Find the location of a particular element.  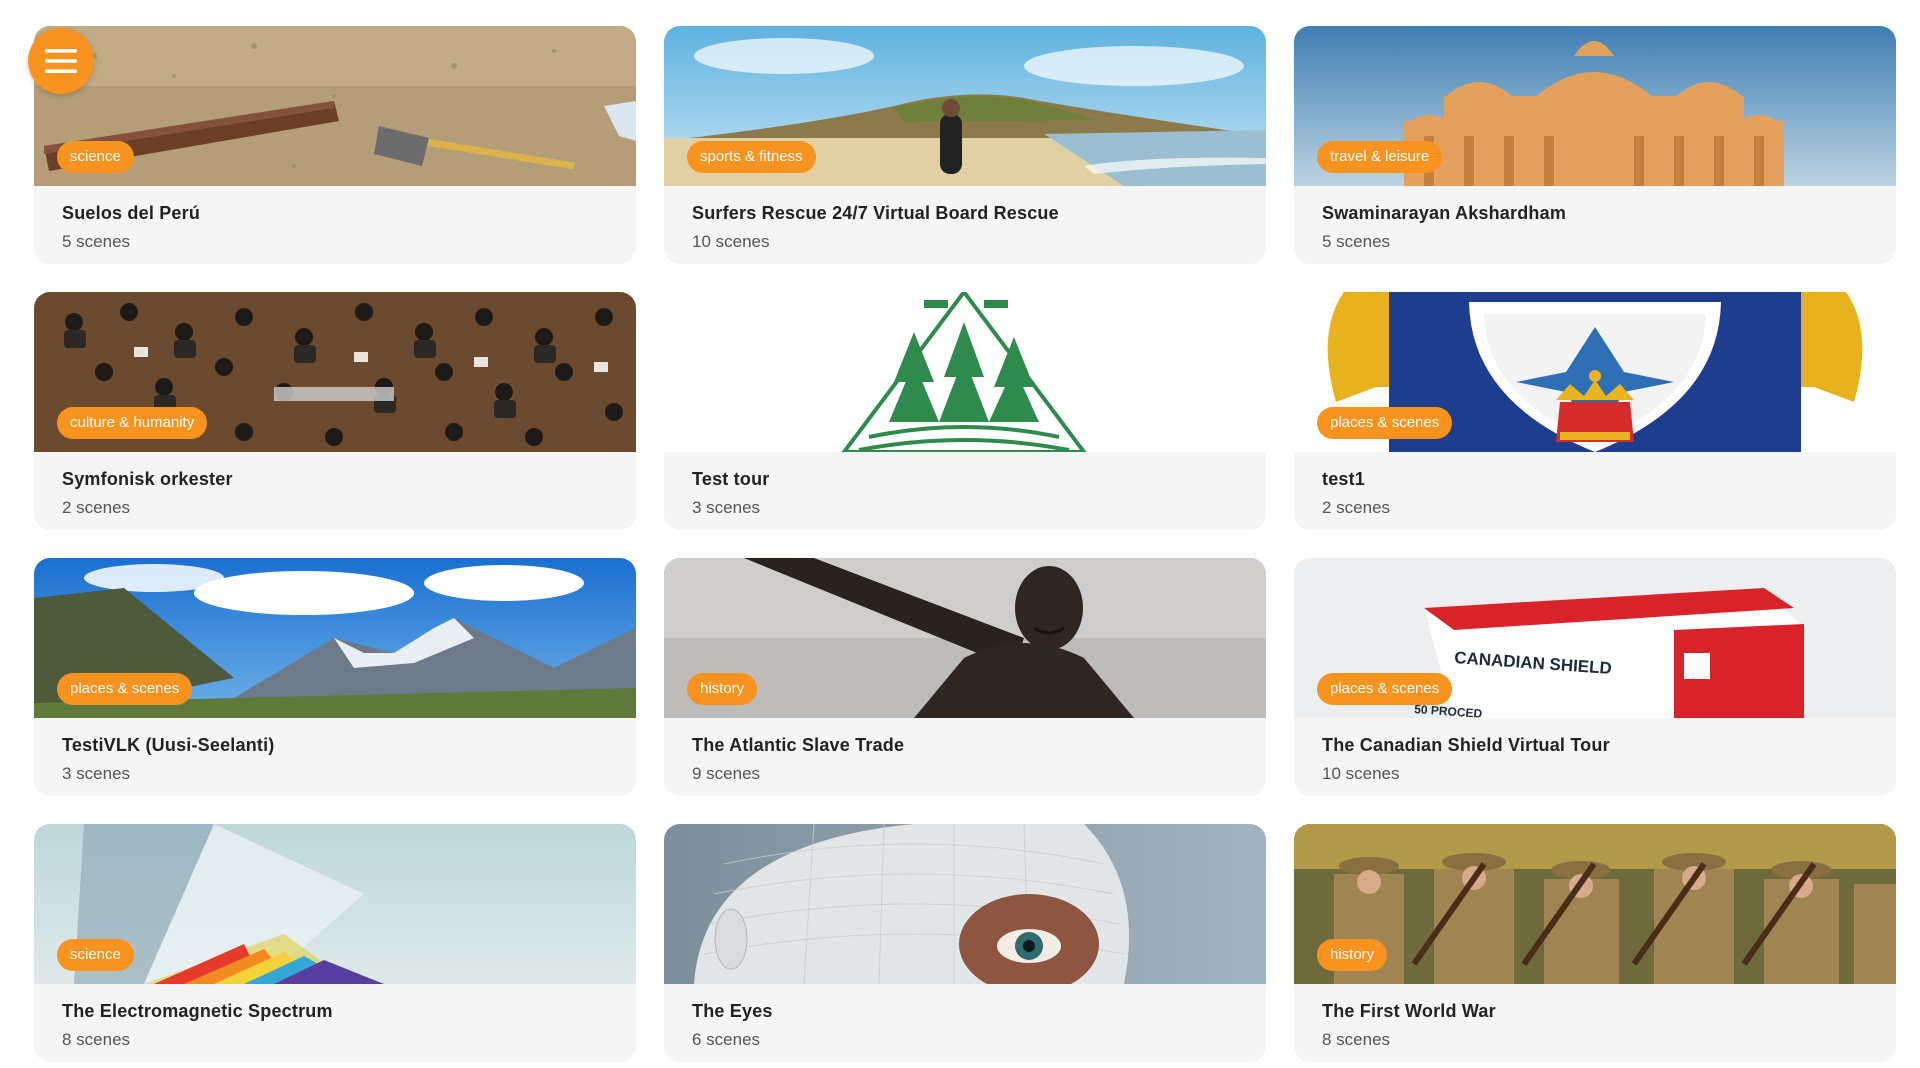

tour-thumbnail: sports & fitness is located at coordinates (965, 106).